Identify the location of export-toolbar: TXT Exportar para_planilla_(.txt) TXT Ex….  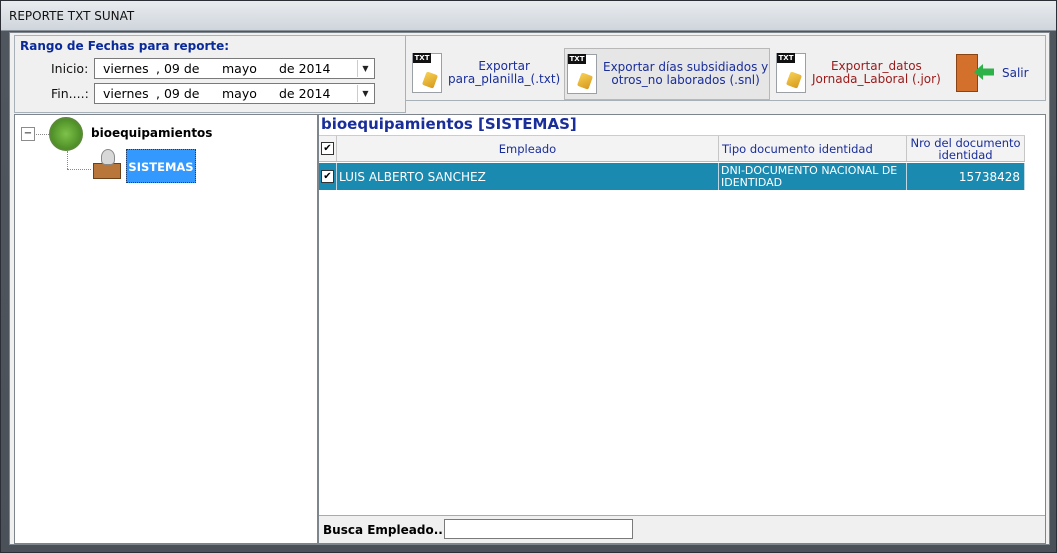
(726, 68).